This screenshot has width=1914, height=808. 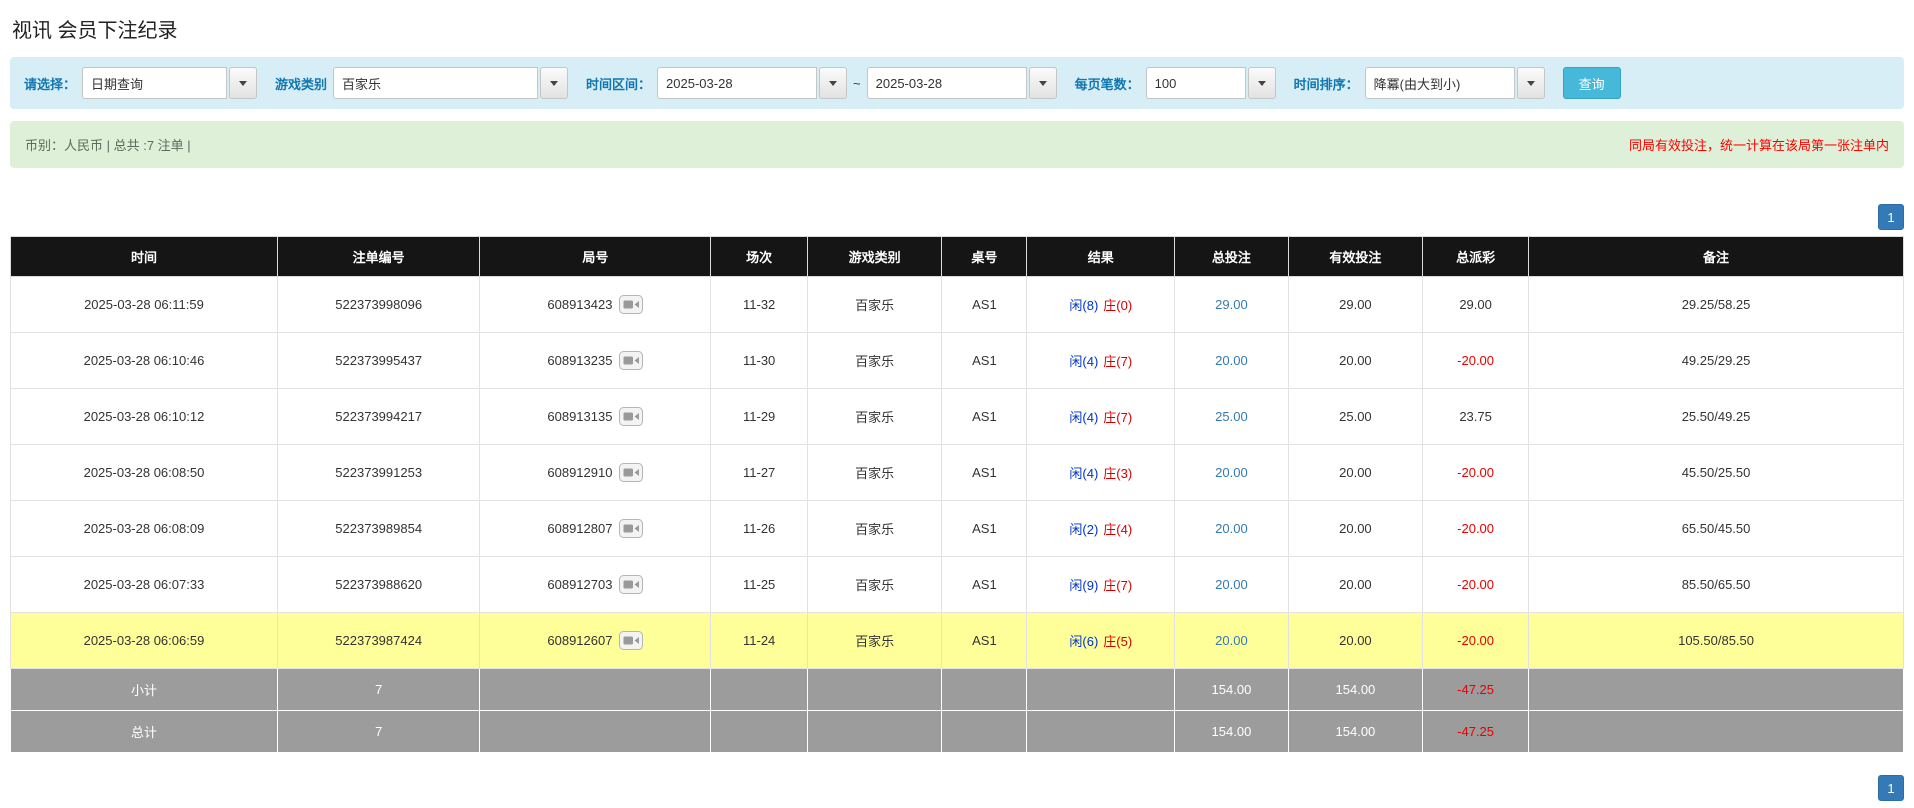 What do you see at coordinates (1084, 641) in the screenshot?
I see `result-player: 闲(6)` at bounding box center [1084, 641].